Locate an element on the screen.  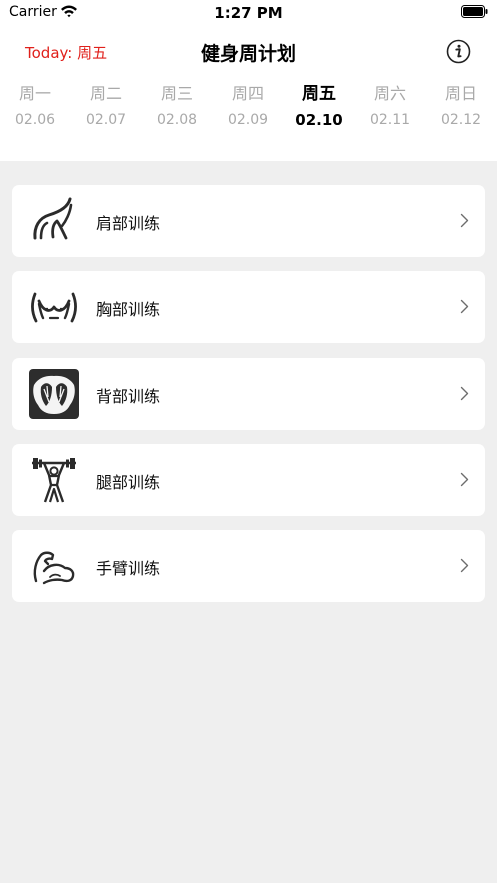
day-date: 02.07 is located at coordinates (106, 120).